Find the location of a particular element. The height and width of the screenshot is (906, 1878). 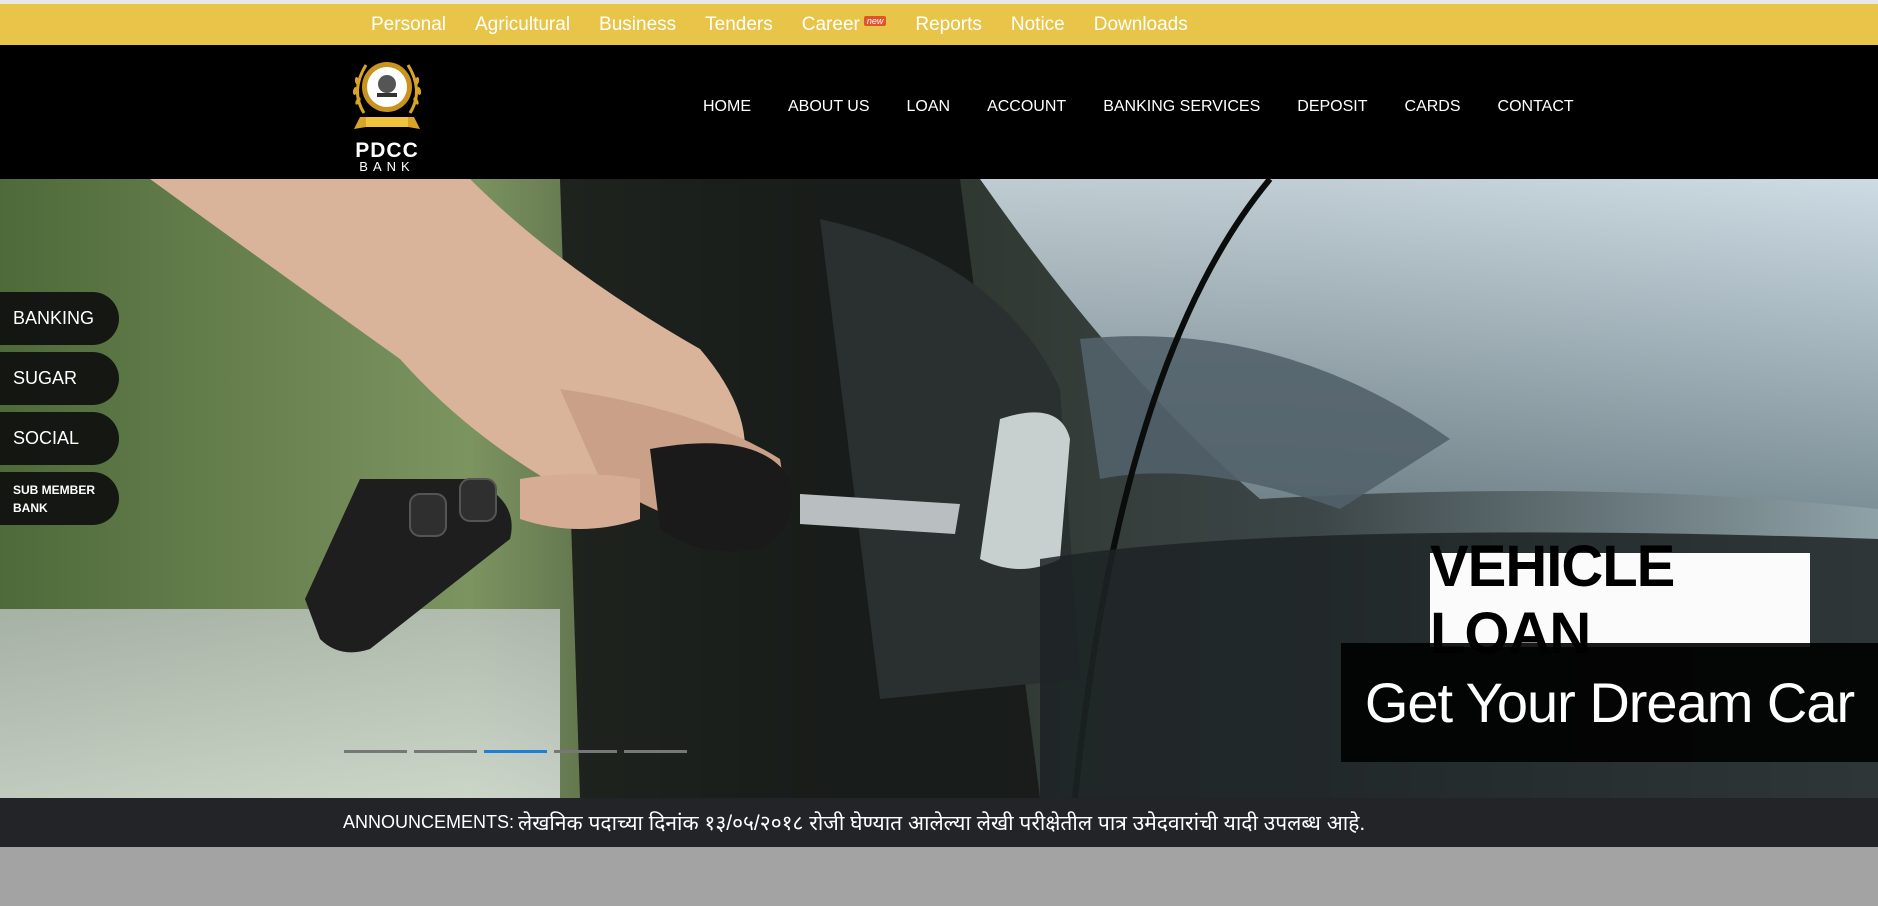

top-link-label: Downloads is located at coordinates (1140, 24).